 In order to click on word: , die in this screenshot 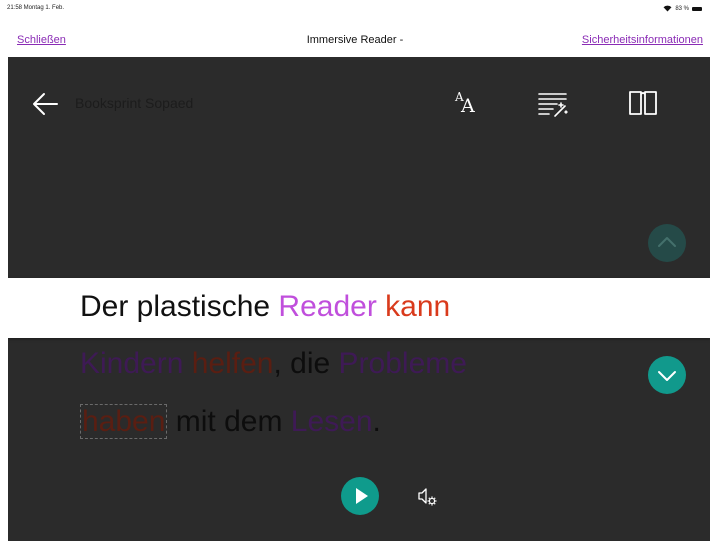, I will do `click(306, 363)`.